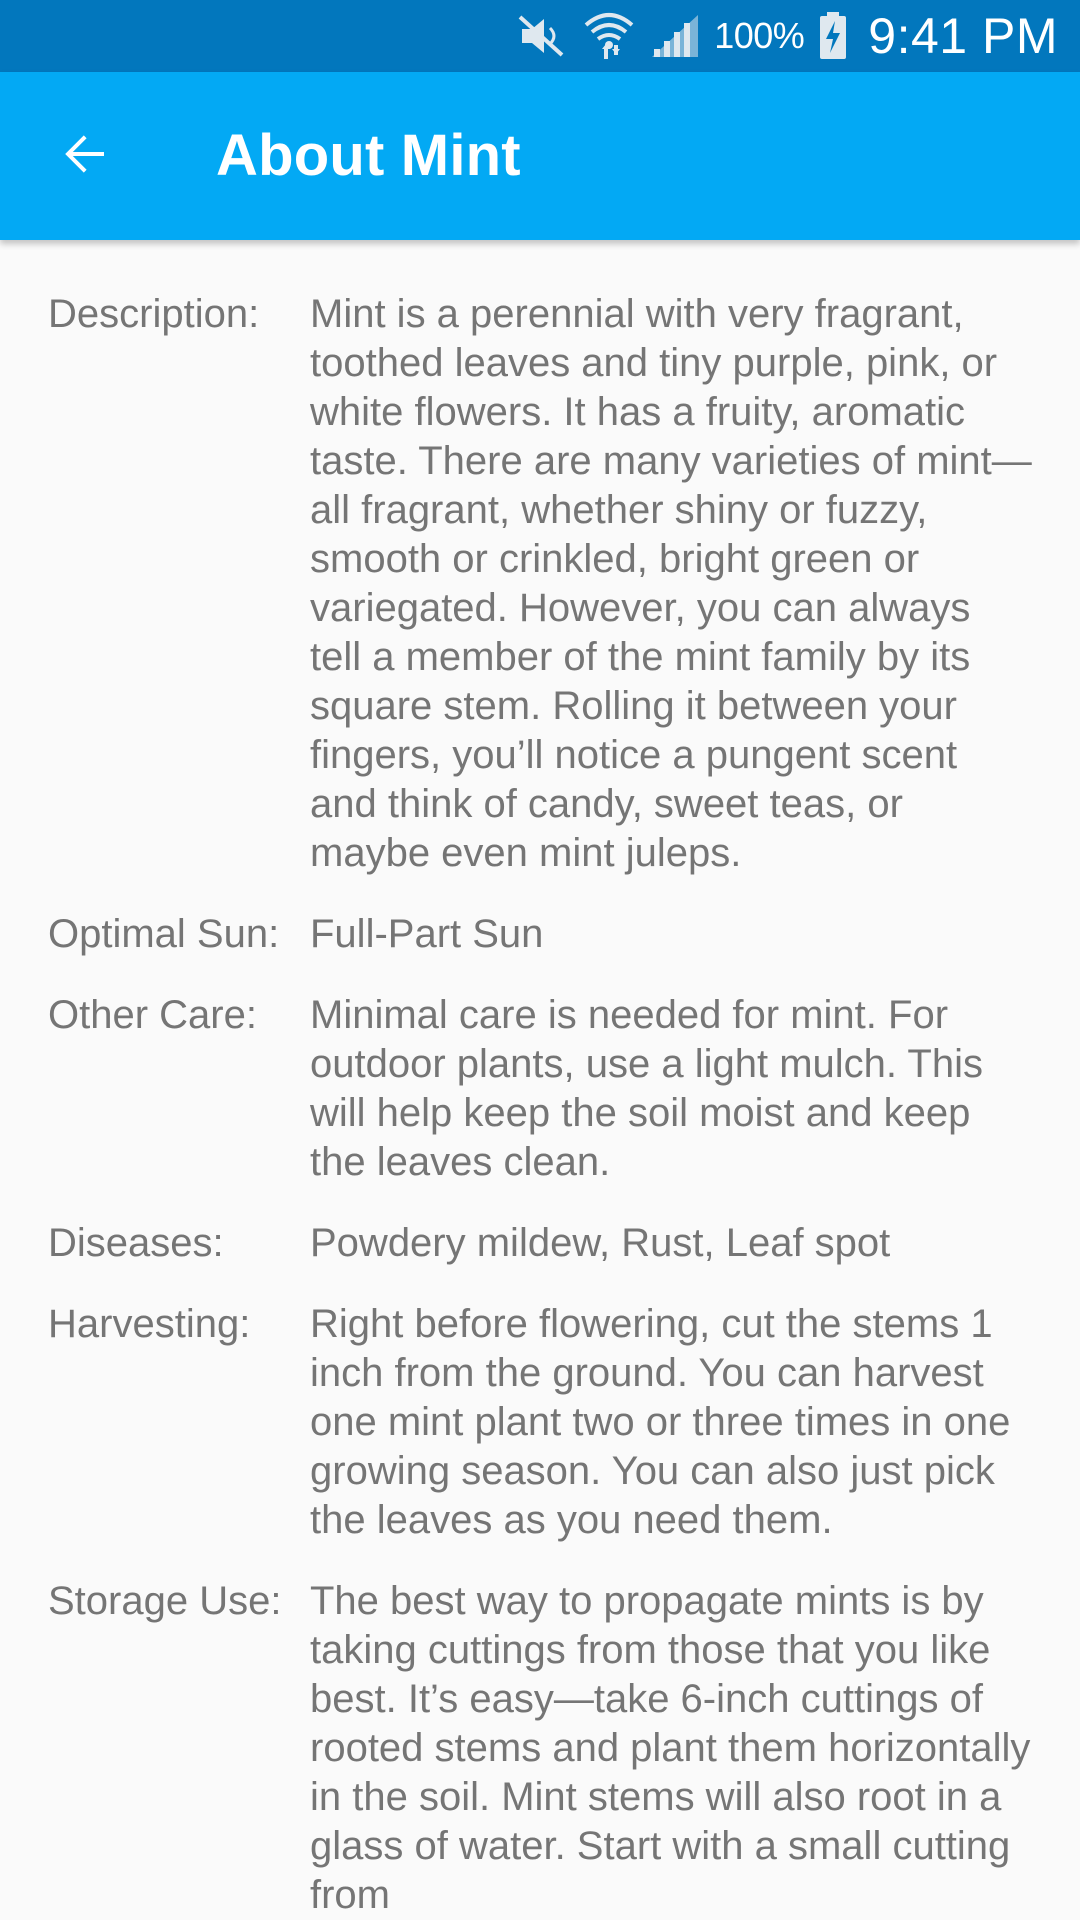 Image resolution: width=1080 pixels, height=1920 pixels. What do you see at coordinates (759, 35) in the screenshot?
I see `battery-percent: 100%` at bounding box center [759, 35].